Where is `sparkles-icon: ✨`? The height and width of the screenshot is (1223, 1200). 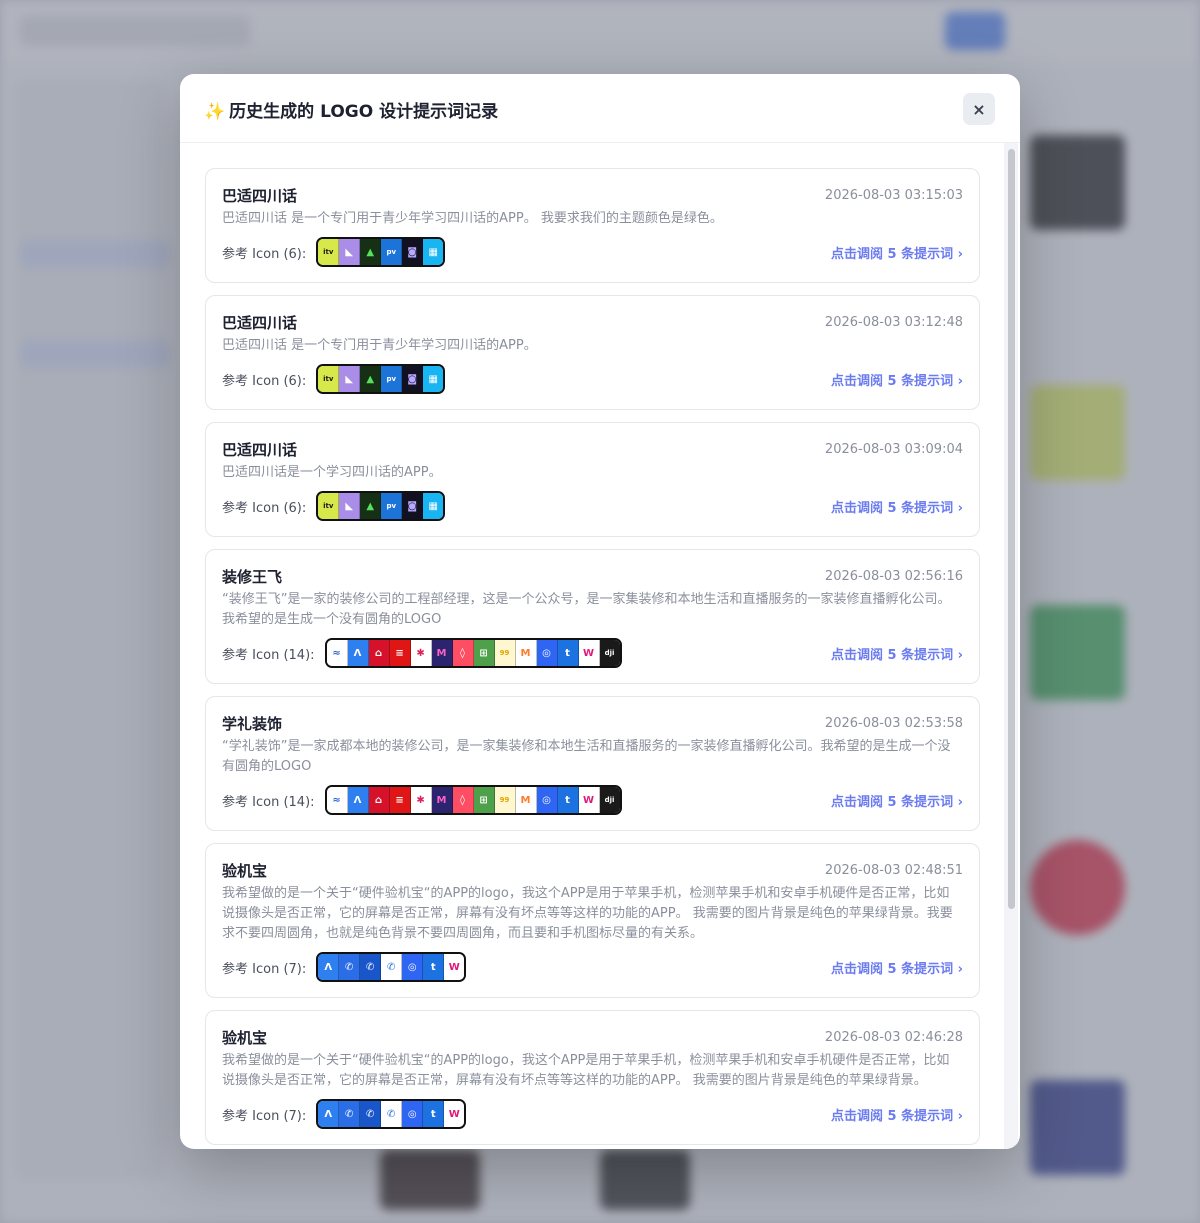
sparkles-icon: ✨ is located at coordinates (215, 112).